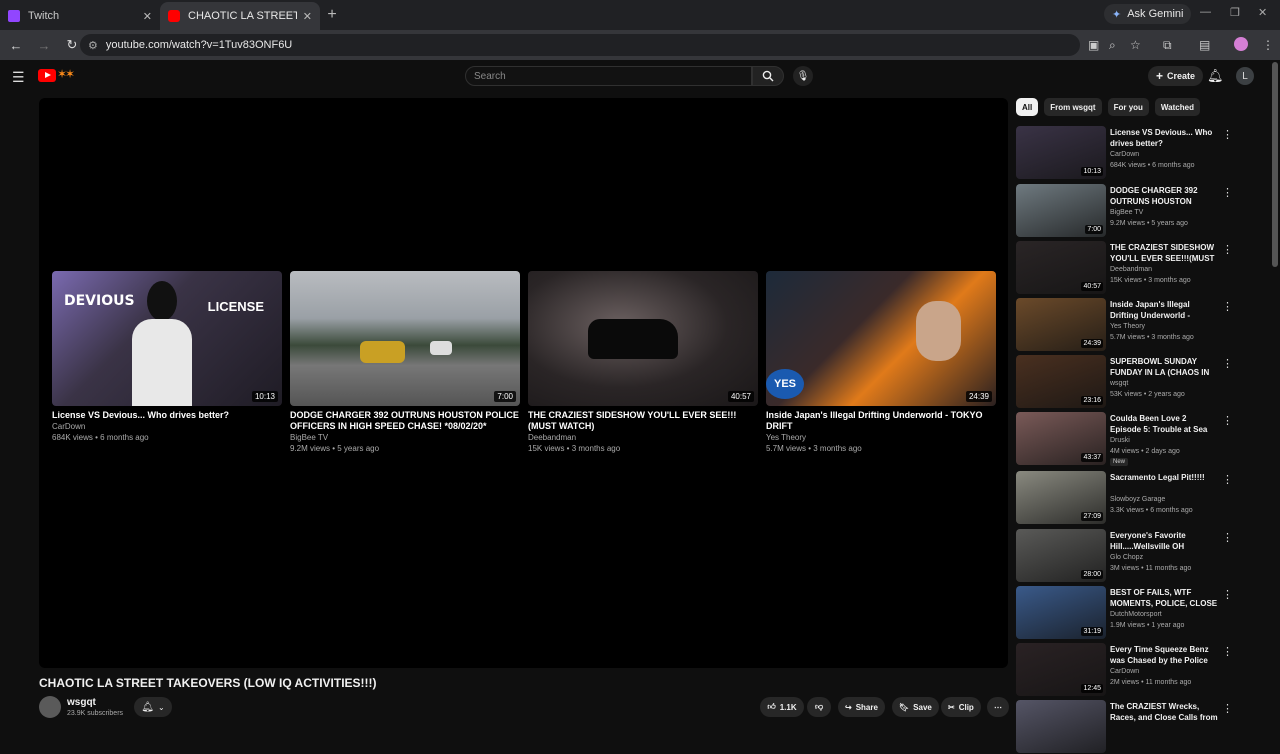 This screenshot has width=1280, height=754. What do you see at coordinates (153, 707) in the screenshot?
I see `subscribed-notifications-button: 🔔︎ ⌄` at bounding box center [153, 707].